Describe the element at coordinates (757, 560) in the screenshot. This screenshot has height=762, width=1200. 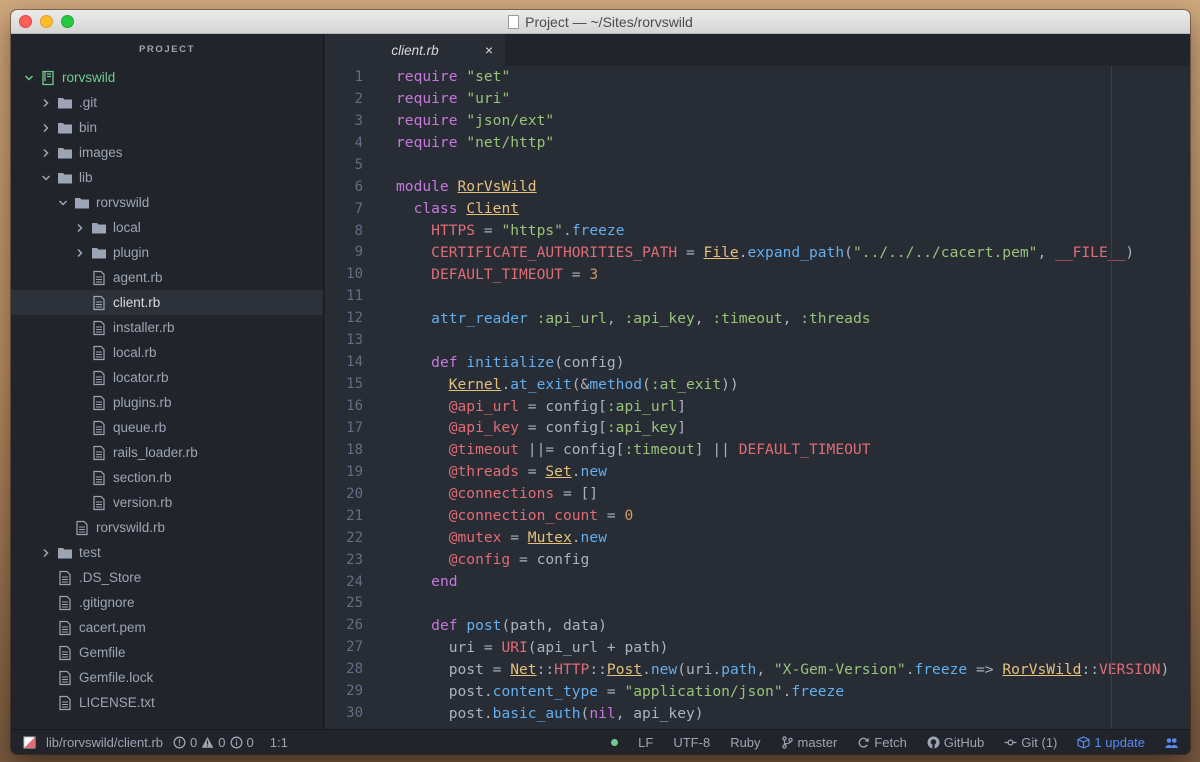
I see `code-line: 23 @config = config` at that location.